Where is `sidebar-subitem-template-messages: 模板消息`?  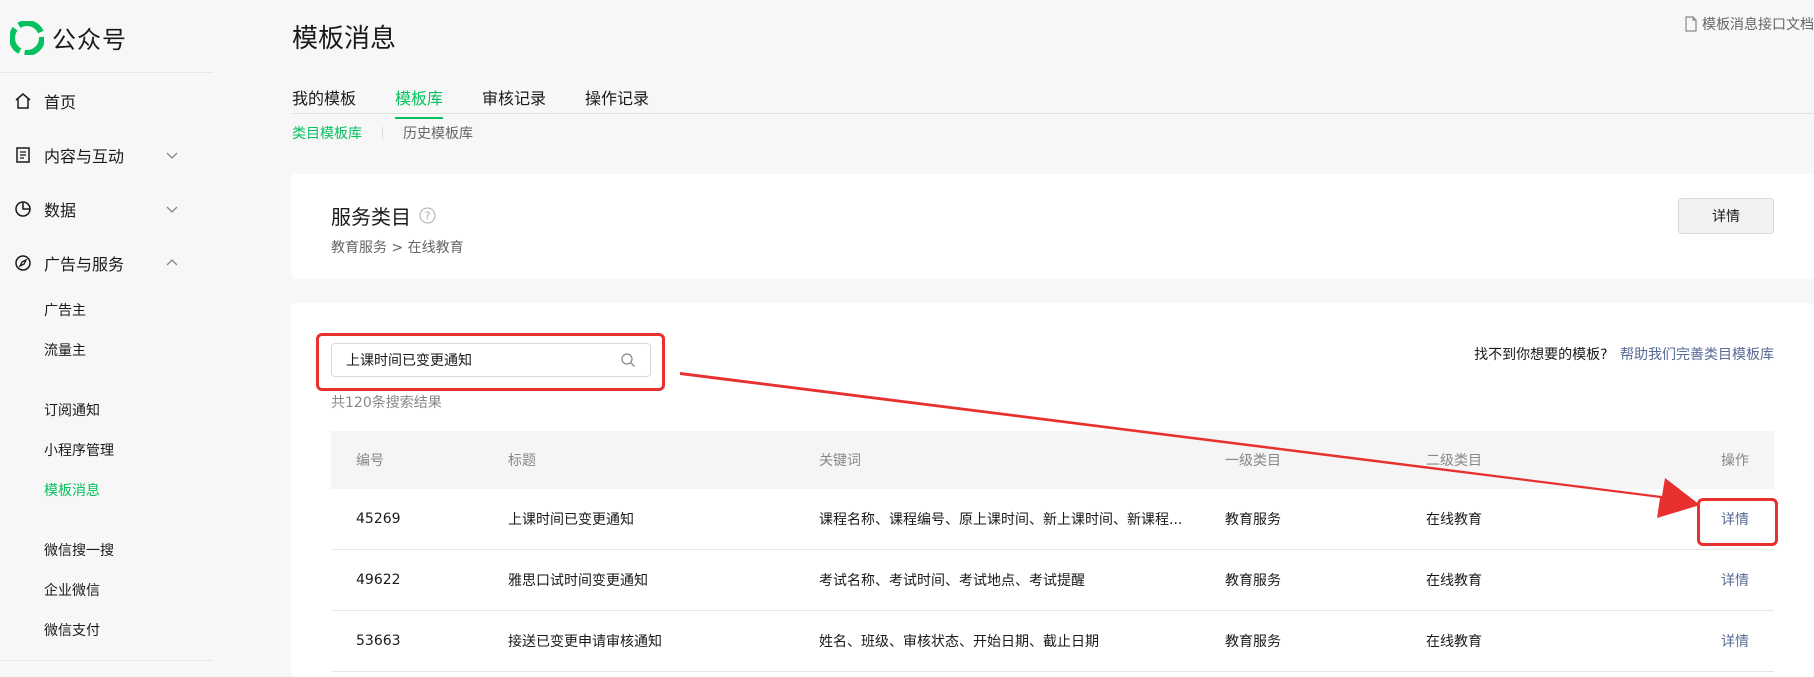 sidebar-subitem-template-messages: 模板消息 is located at coordinates (72, 490).